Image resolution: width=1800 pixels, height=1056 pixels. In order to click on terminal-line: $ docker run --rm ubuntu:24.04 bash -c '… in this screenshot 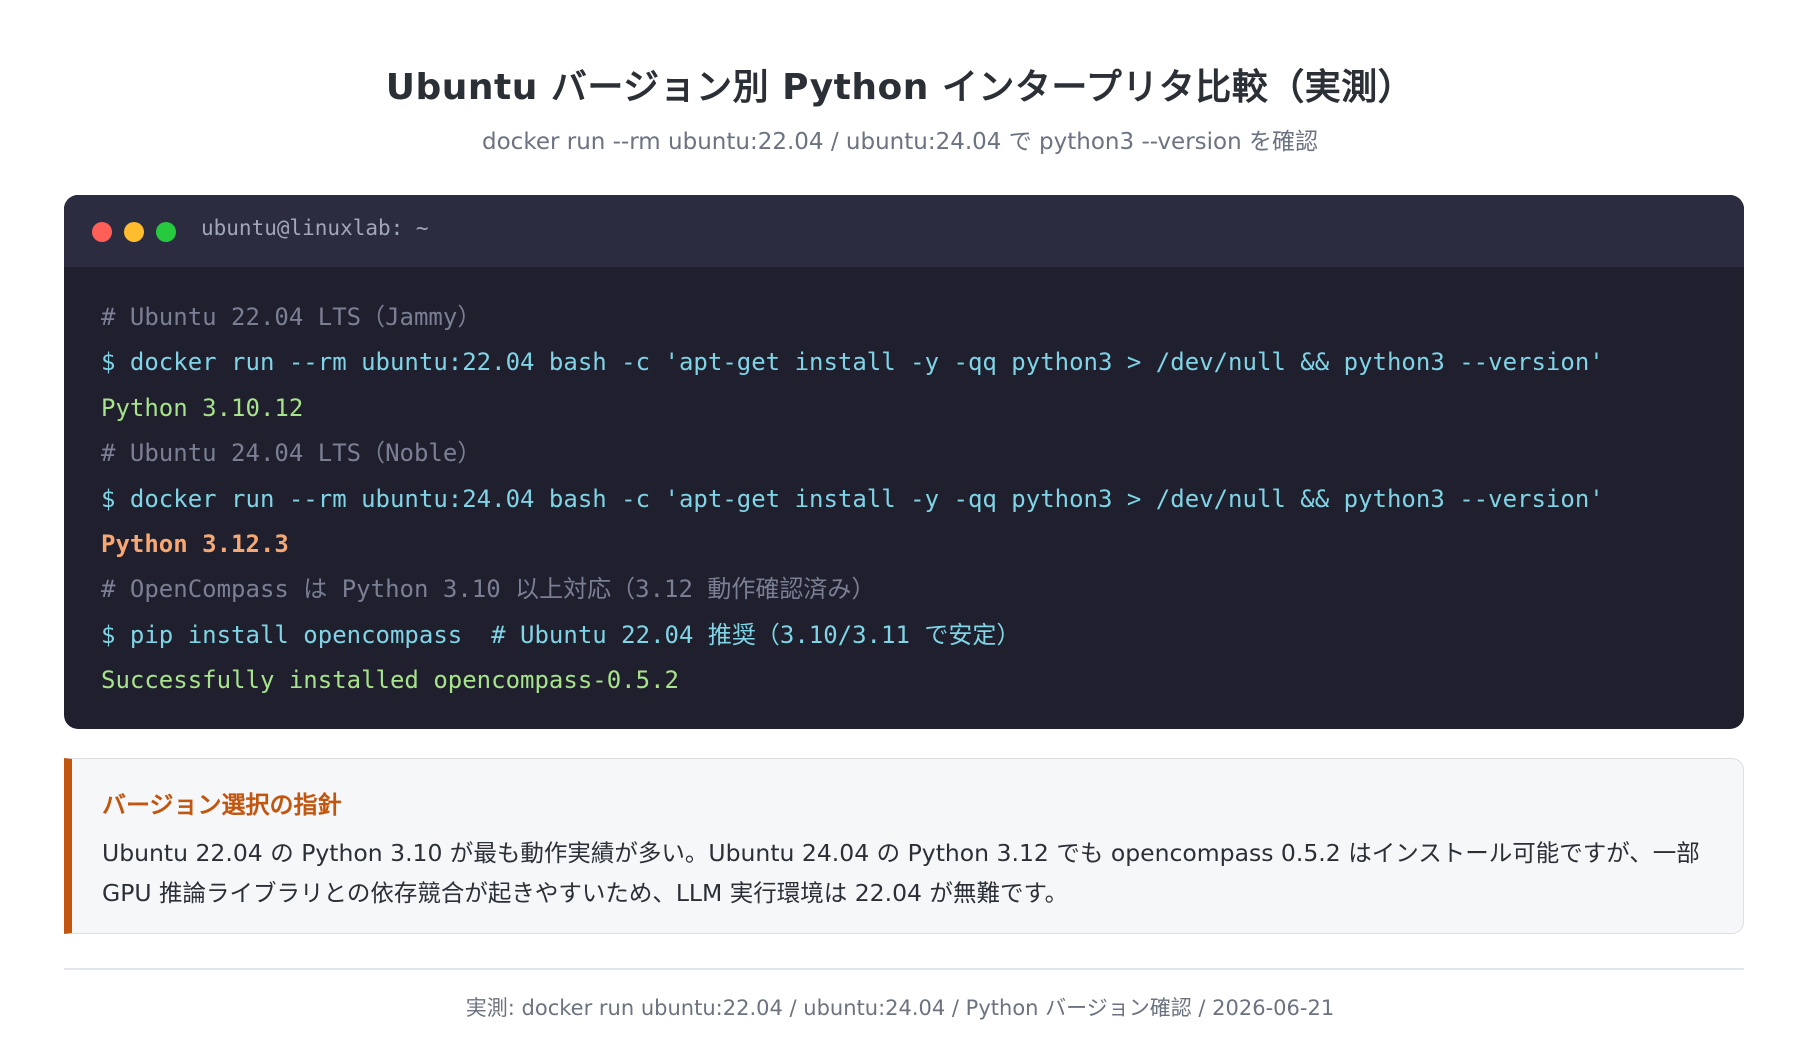, I will do `click(852, 498)`.